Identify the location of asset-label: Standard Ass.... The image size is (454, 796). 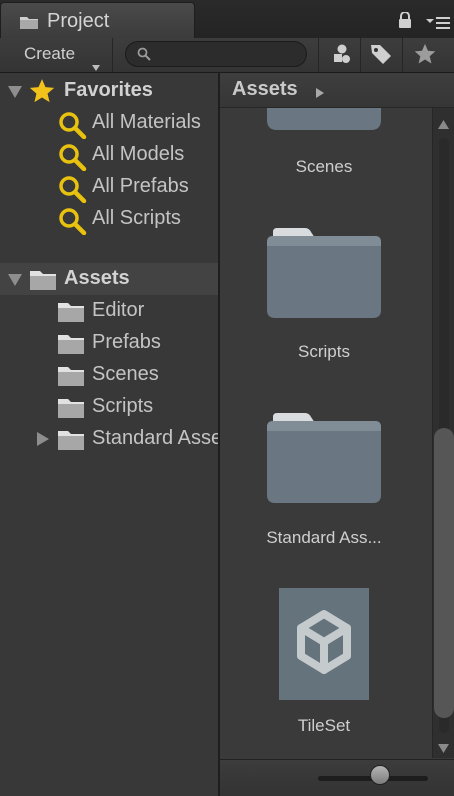
(324, 537).